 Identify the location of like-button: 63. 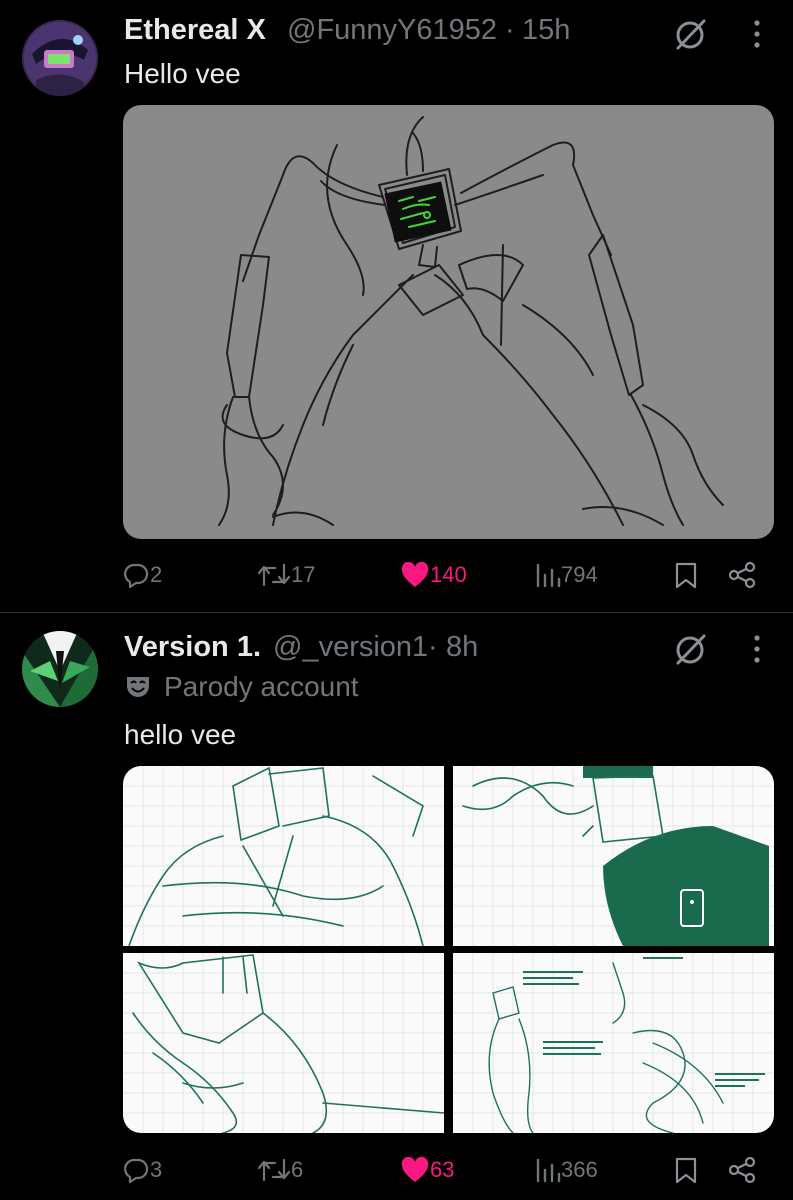
(427, 1170).